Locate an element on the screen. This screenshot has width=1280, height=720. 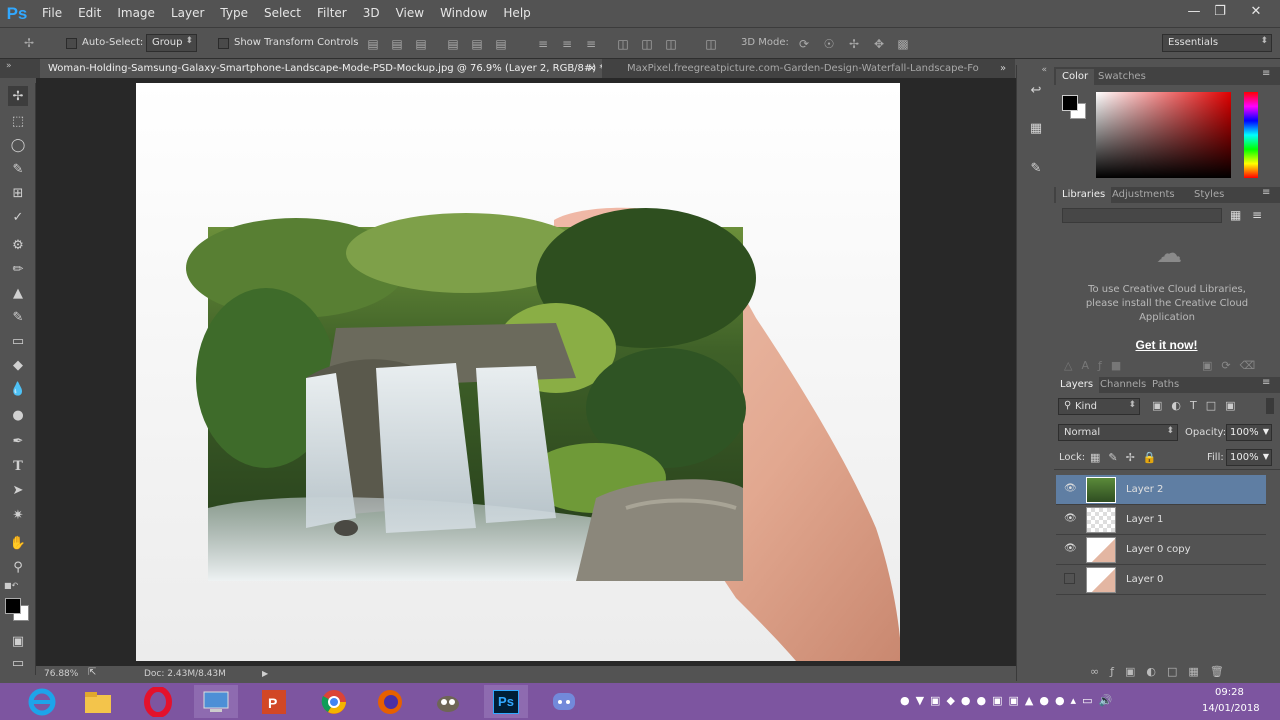
align-hcenter-icon: ▤ is located at coordinates (477, 44).